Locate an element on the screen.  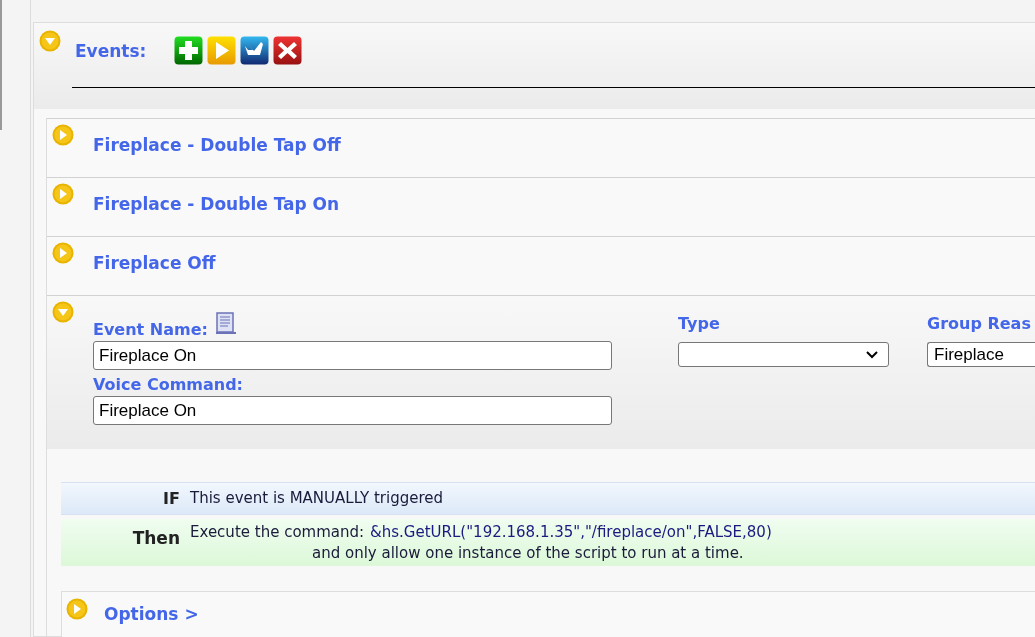
document-icon is located at coordinates (225, 324).